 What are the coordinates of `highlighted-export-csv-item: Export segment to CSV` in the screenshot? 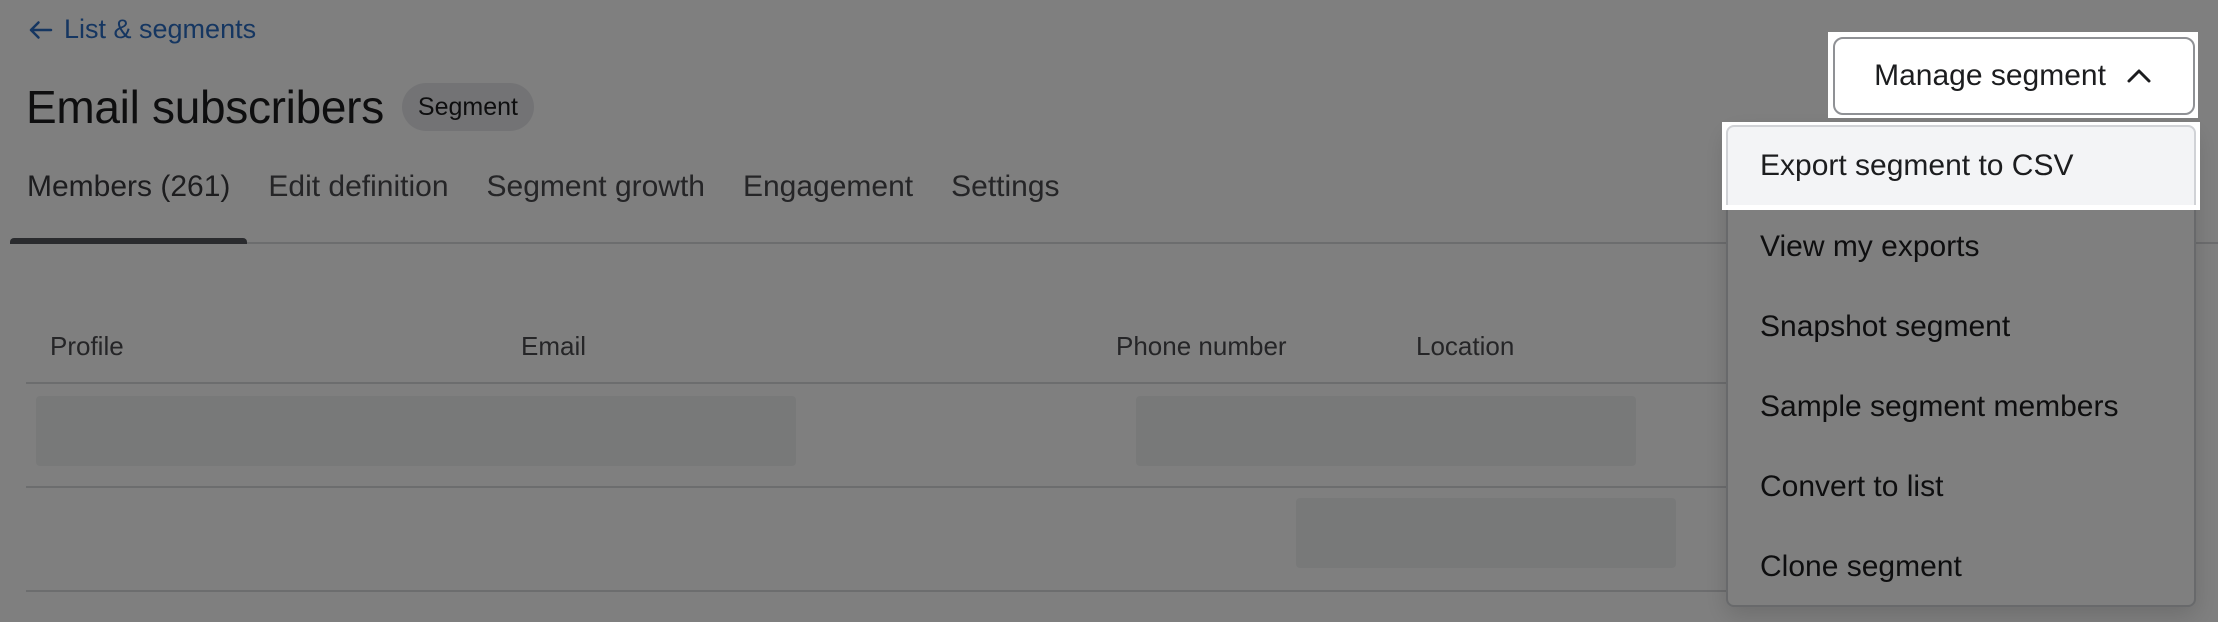 It's located at (1961, 165).